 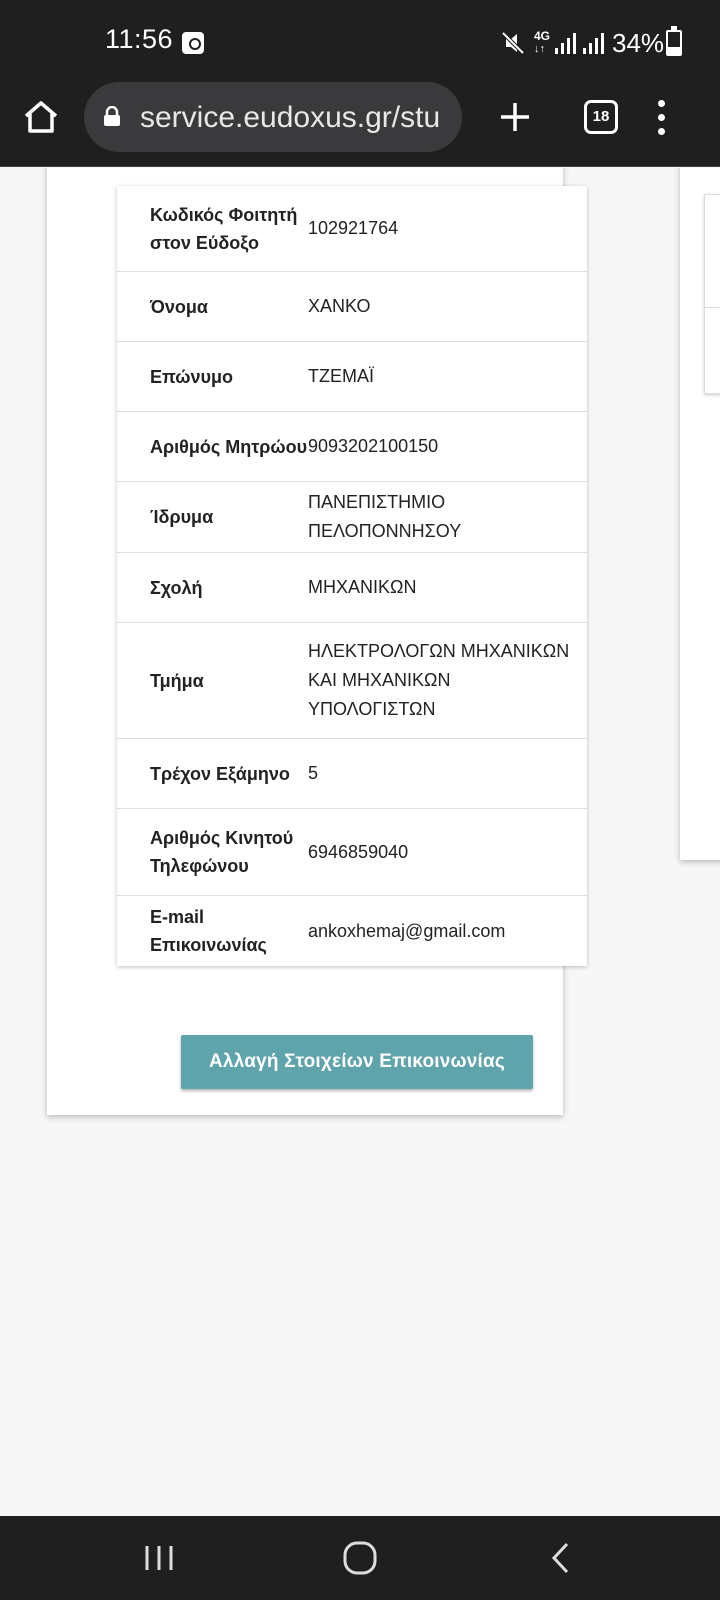 What do you see at coordinates (513, 43) in the screenshot?
I see `mute-icon` at bounding box center [513, 43].